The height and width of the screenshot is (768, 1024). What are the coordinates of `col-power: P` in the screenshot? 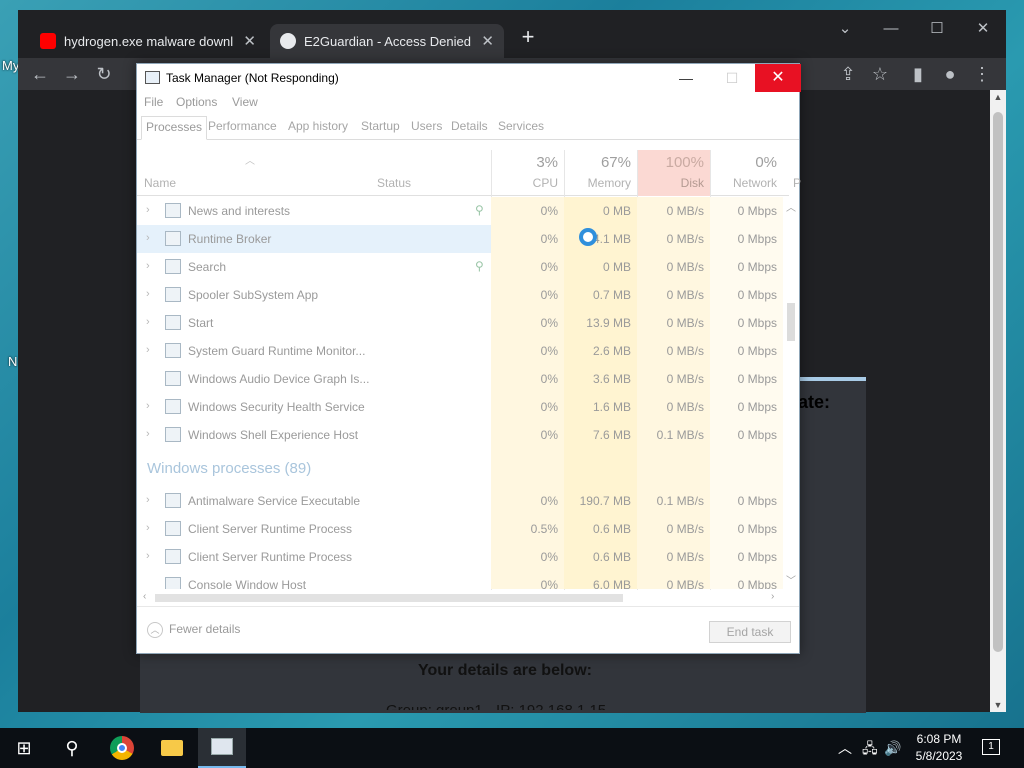 It's located at (797, 183).